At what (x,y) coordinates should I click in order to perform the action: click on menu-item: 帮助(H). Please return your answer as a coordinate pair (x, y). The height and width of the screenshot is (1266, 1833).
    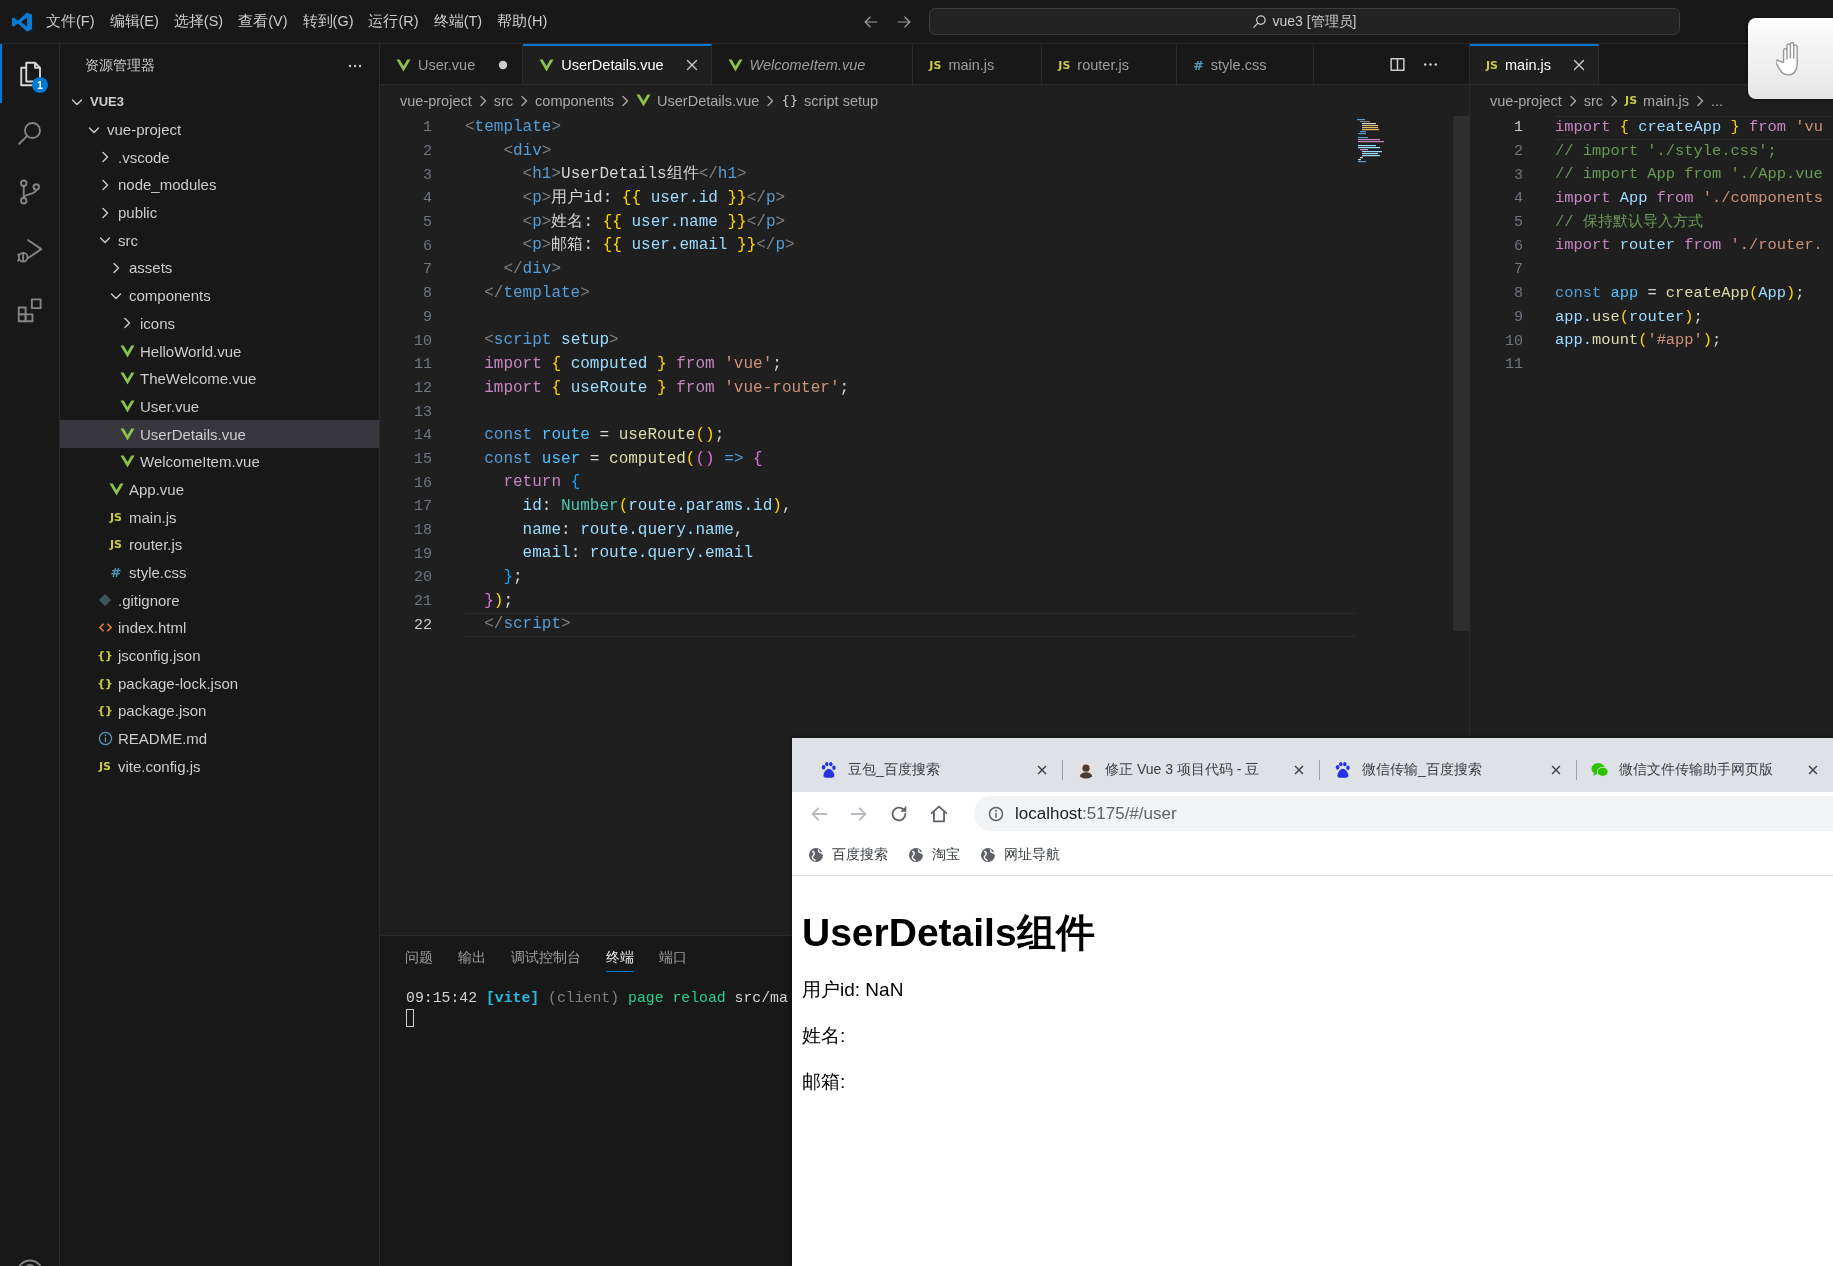
    Looking at the image, I should click on (522, 21).